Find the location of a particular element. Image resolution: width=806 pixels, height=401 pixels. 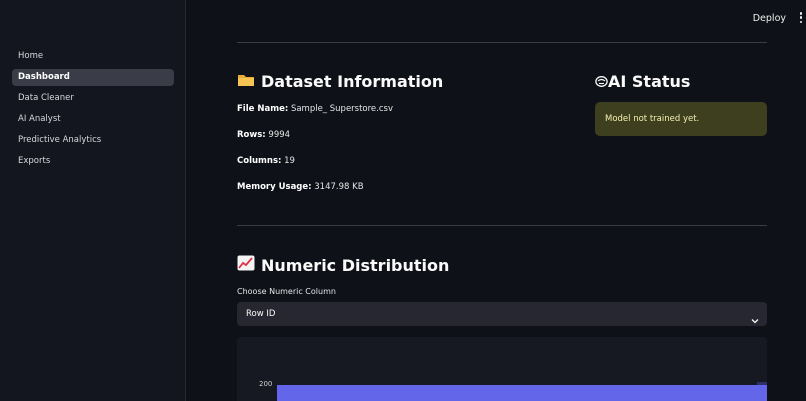

memory-label: Memory Usage: is located at coordinates (274, 187).